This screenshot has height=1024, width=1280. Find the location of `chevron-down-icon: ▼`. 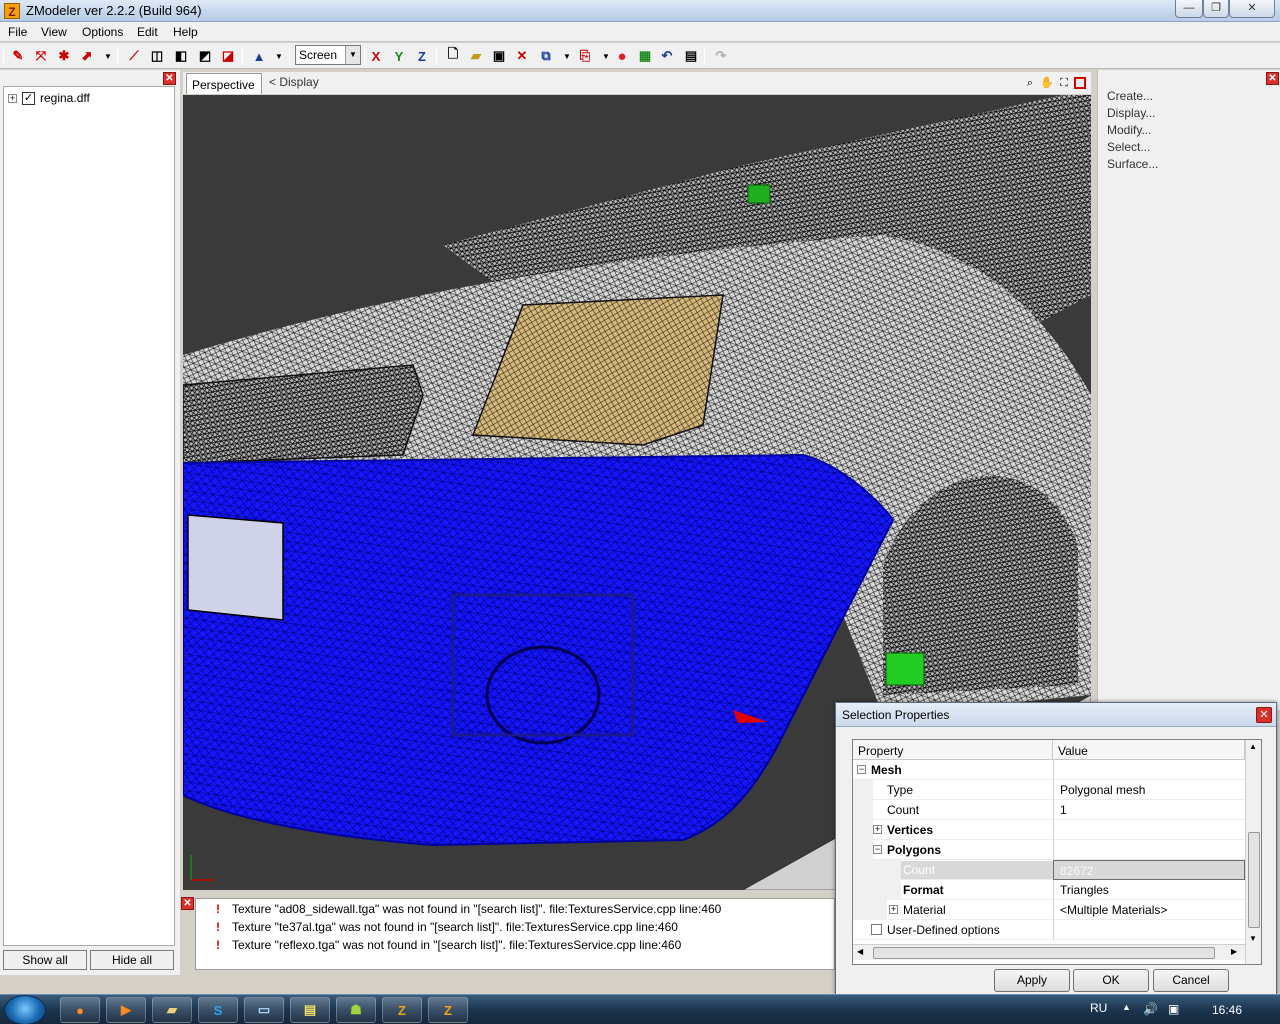

chevron-down-icon: ▼ is located at coordinates (352, 55).